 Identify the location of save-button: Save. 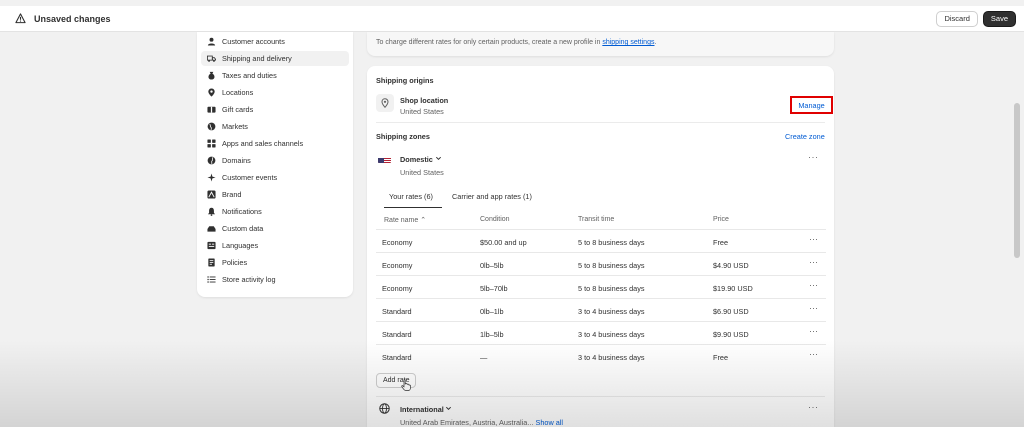
(999, 18).